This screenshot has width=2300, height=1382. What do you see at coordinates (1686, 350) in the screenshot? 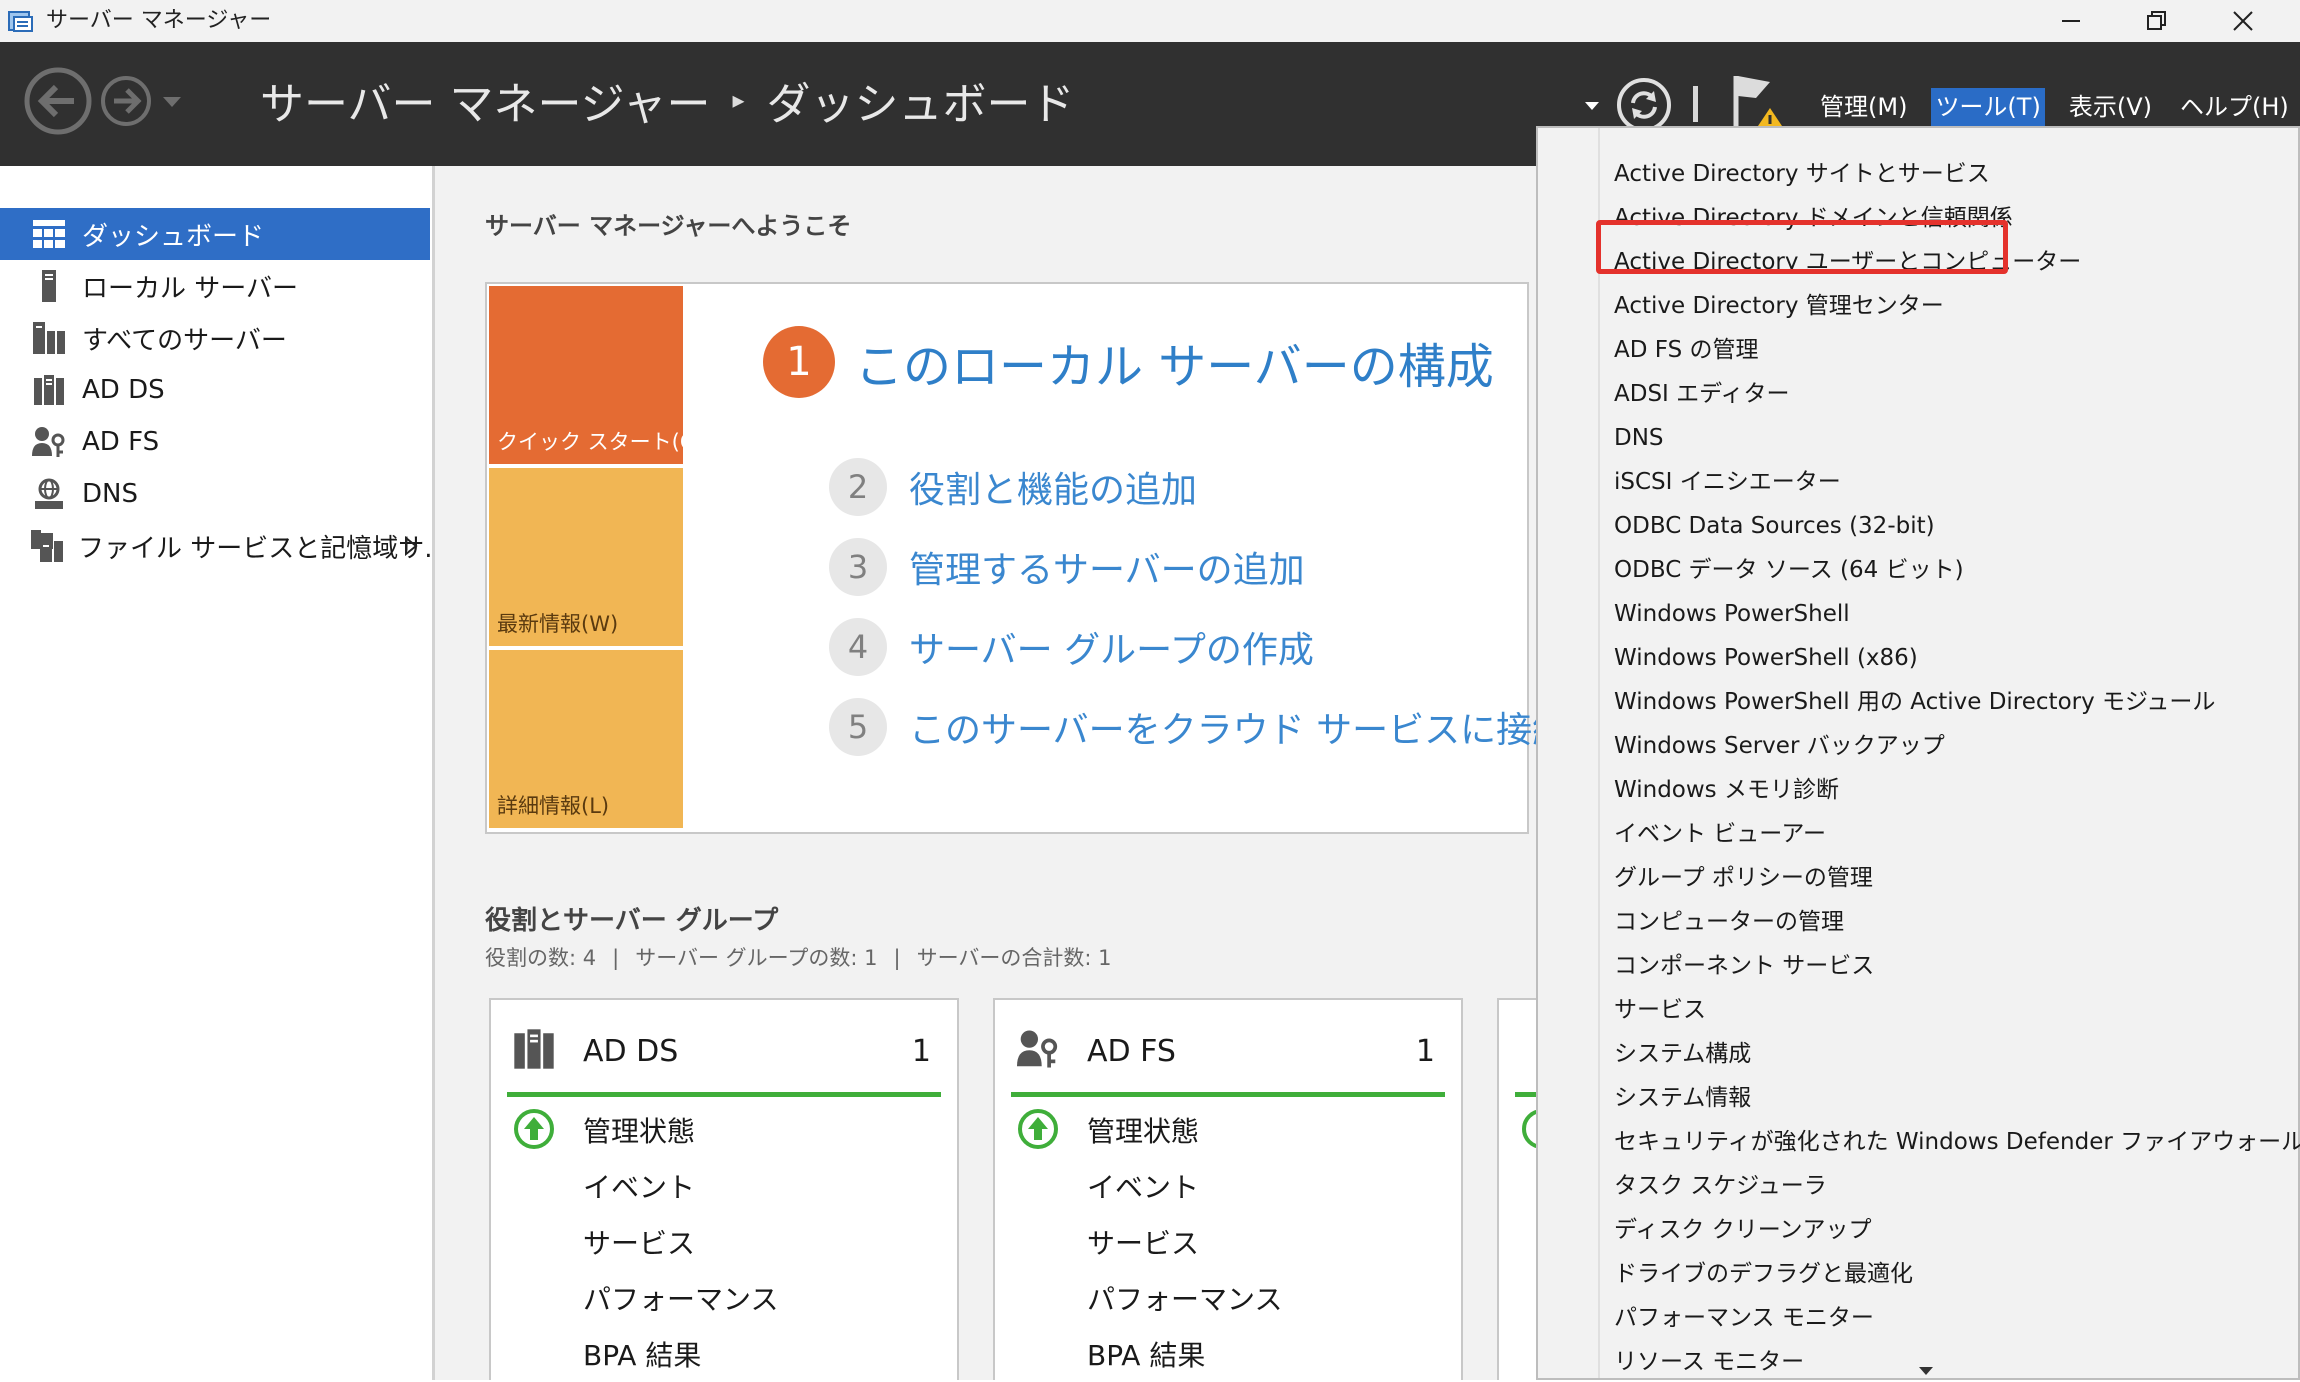
I see `tools-menu-item: AD FS の管理` at bounding box center [1686, 350].